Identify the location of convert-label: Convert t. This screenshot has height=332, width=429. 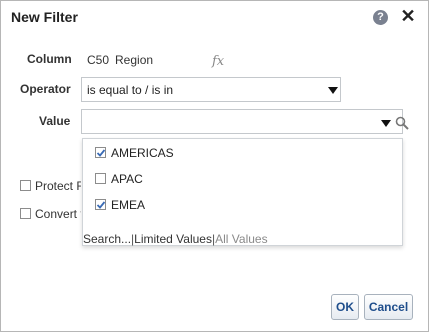
(58, 214).